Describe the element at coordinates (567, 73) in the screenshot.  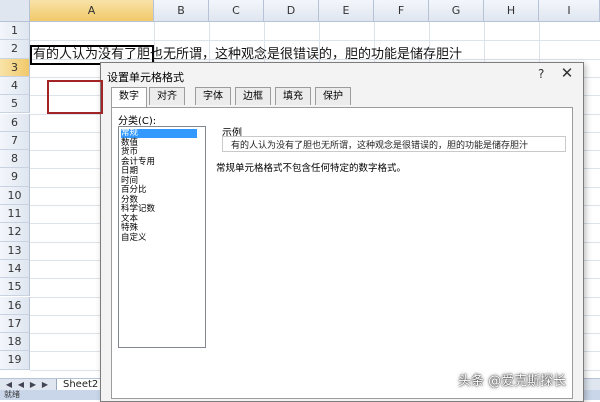
I see `close-icon: ✕` at that location.